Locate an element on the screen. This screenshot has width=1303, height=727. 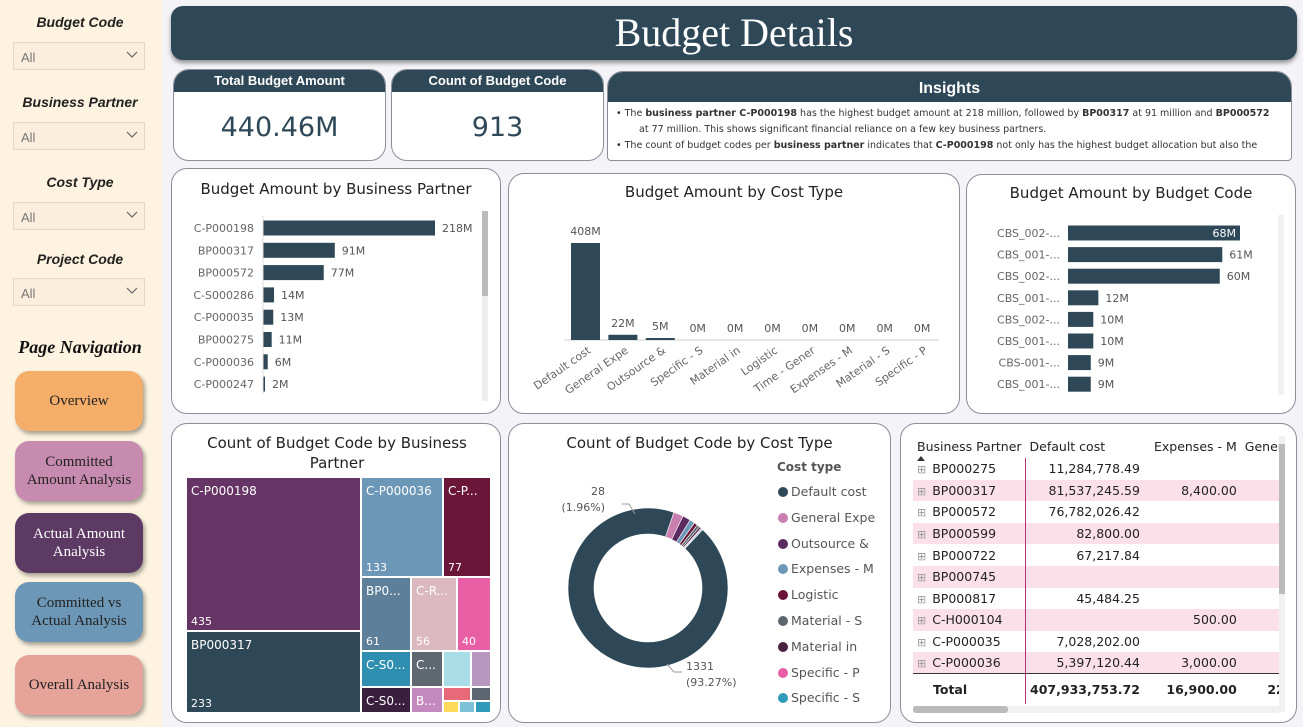
table-row: ⊞ BP000275 11,284,778.49 is located at coordinates (1096, 469).